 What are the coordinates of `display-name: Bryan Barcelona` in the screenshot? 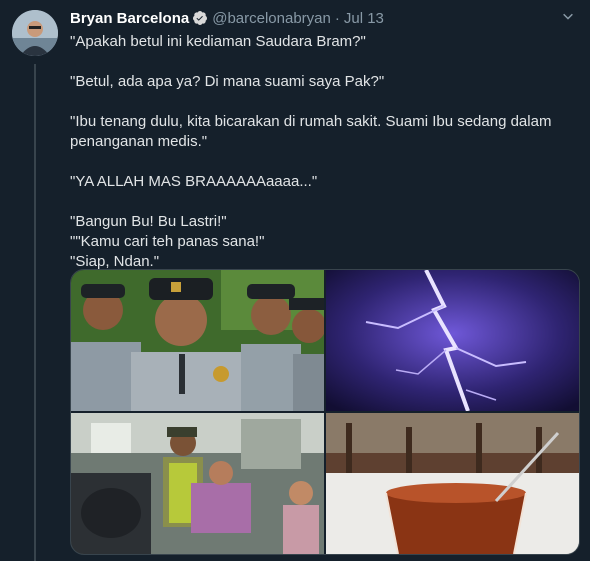 It's located at (129, 18).